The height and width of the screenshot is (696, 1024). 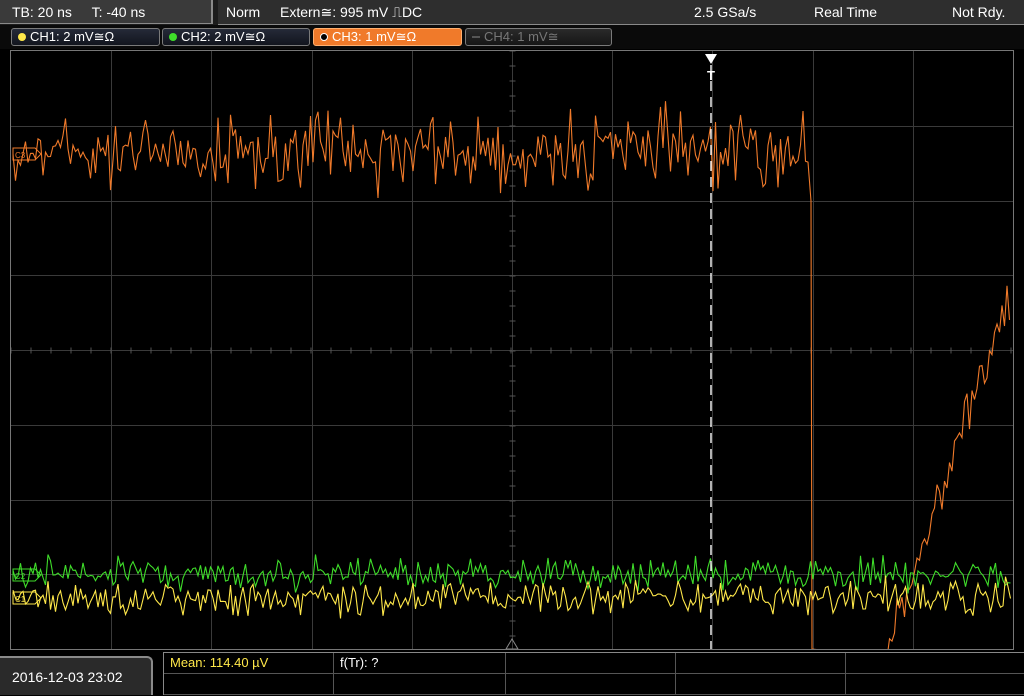 I want to click on timebase-panel: TB: 20 ns T: -40 ns, so click(x=106, y=12).